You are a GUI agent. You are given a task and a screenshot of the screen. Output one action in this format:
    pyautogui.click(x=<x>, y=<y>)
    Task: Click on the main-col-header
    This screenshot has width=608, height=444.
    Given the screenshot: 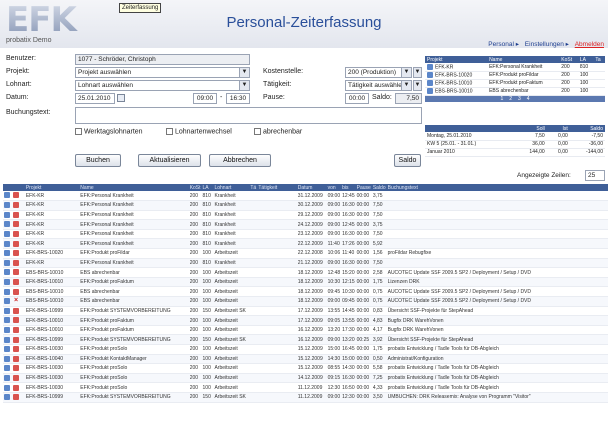 What is the action you would take?
    pyautogui.click(x=14, y=187)
    